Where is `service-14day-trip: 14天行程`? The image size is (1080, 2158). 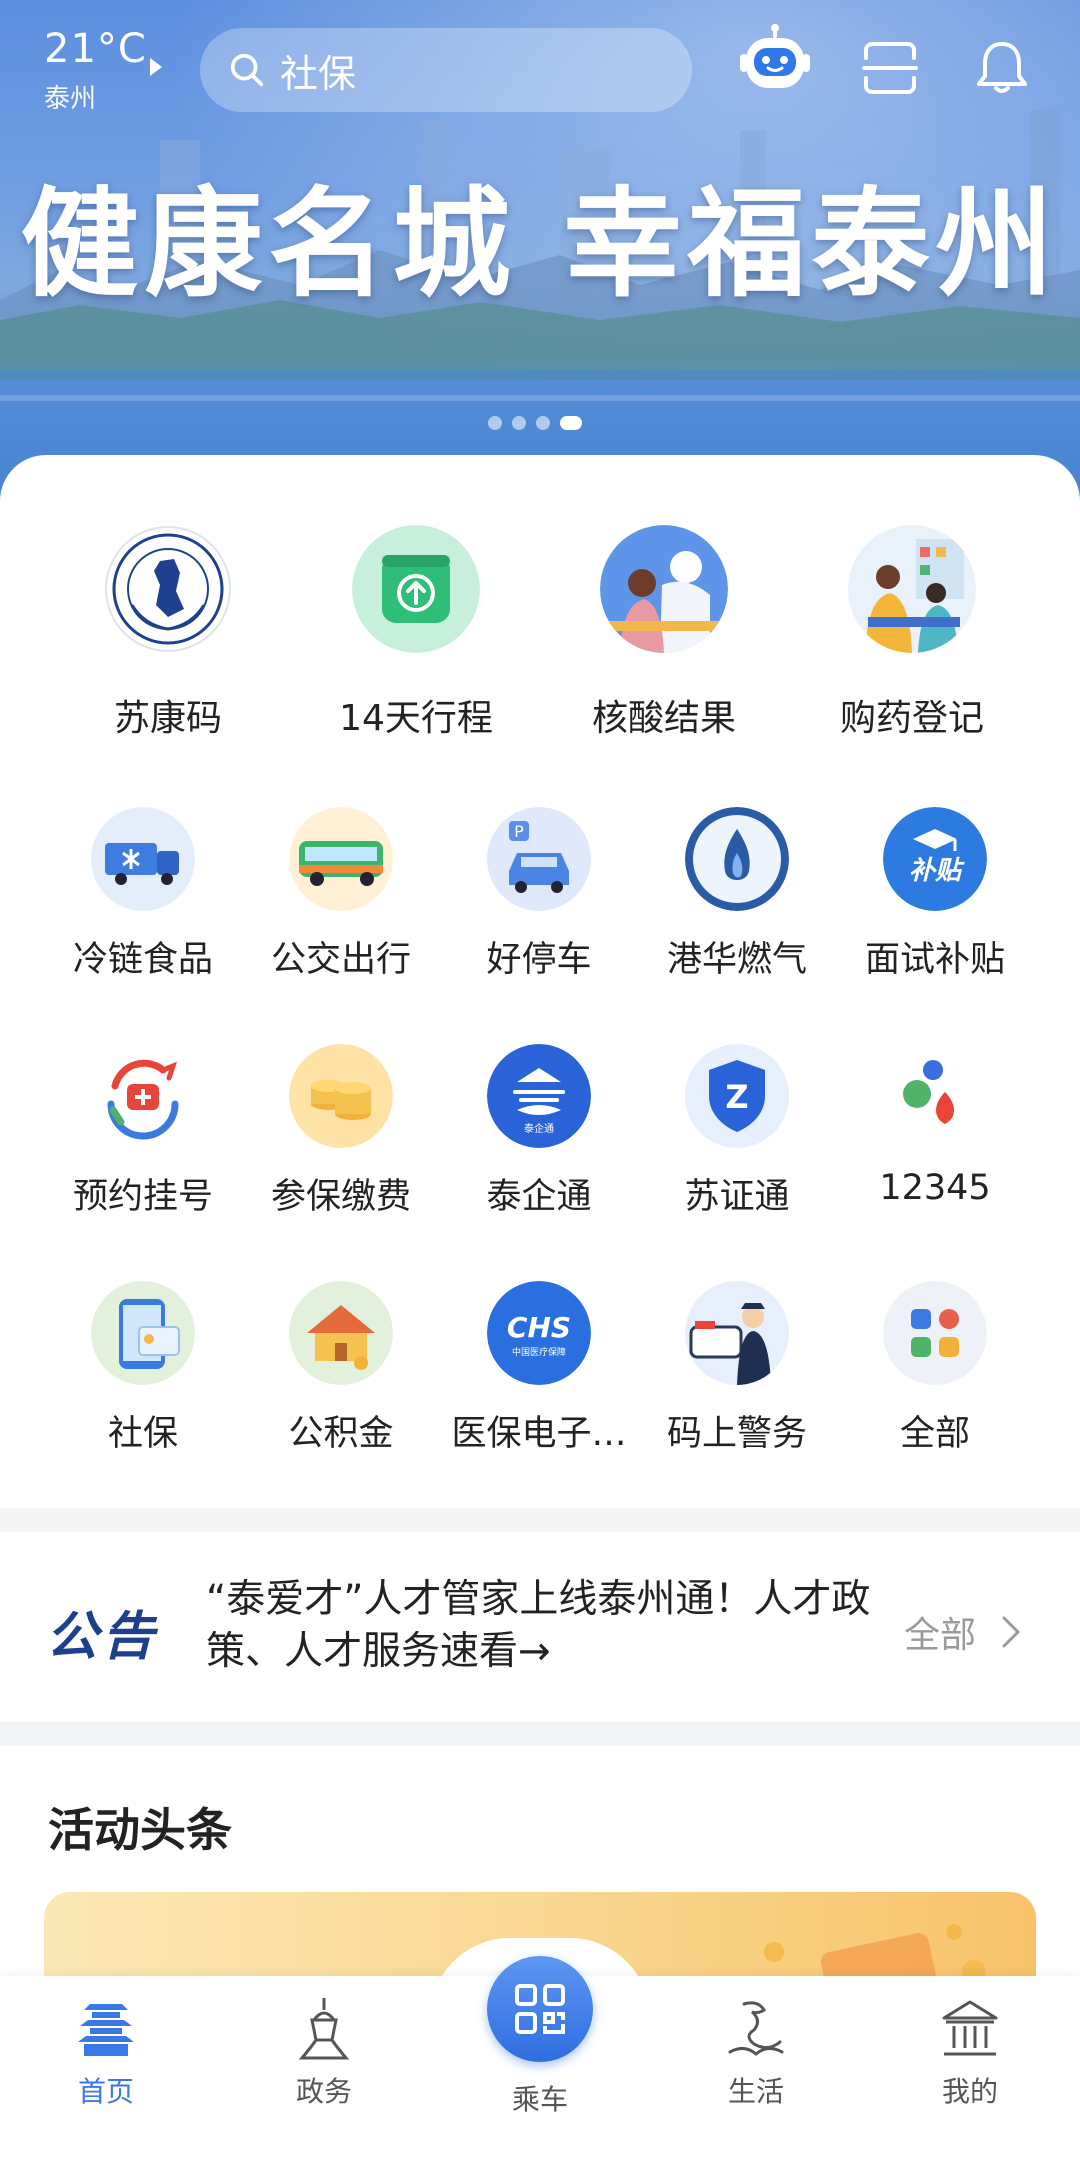
service-14day-trip: 14天行程 is located at coordinates (416, 633).